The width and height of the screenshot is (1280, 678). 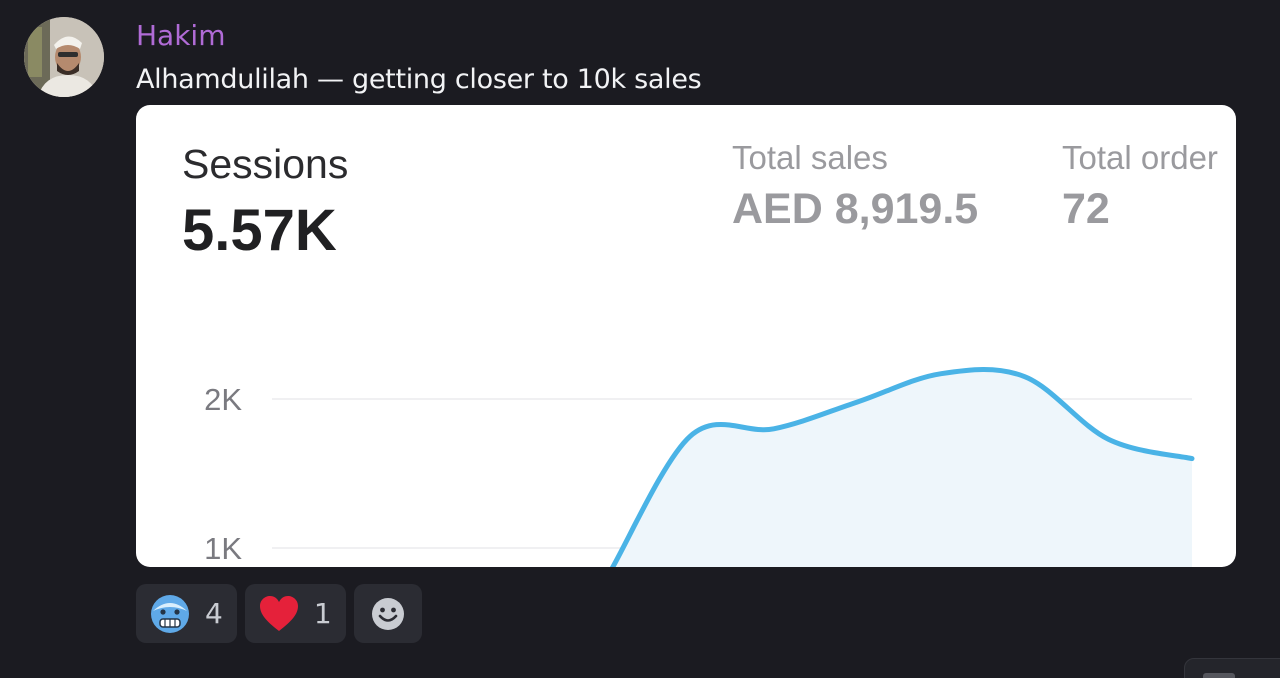 I want to click on reactions-bar: 4 1, so click(x=279, y=613).